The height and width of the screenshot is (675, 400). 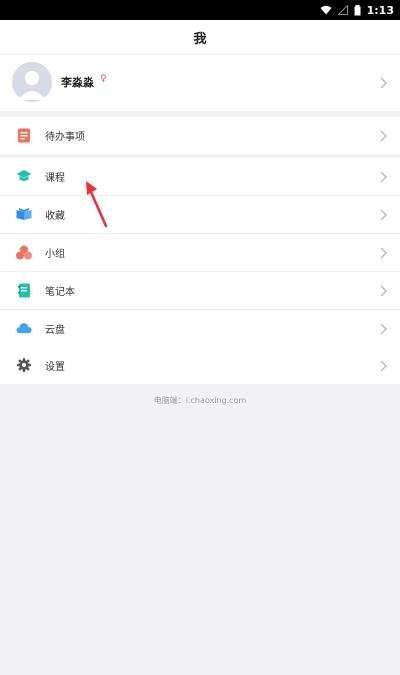 I want to click on todo-group: 待办事项, so click(x=200, y=135).